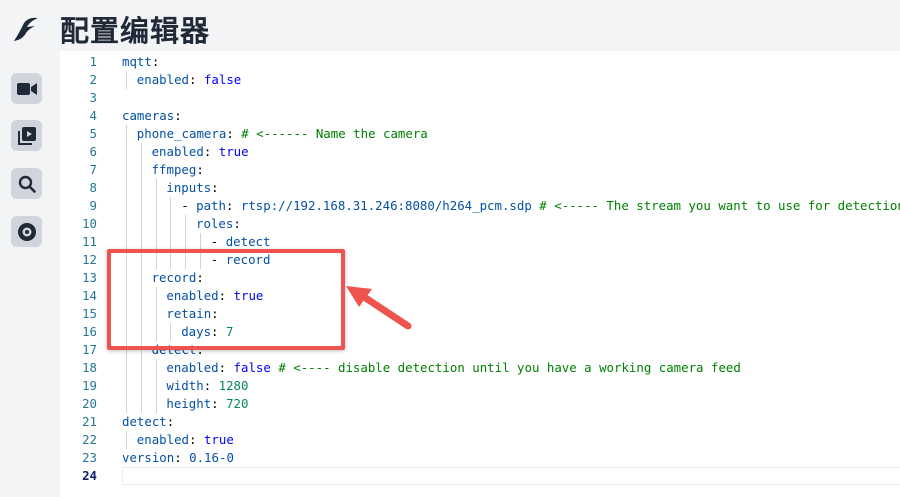  I want to click on code-text: enabled: false, so click(189, 80).